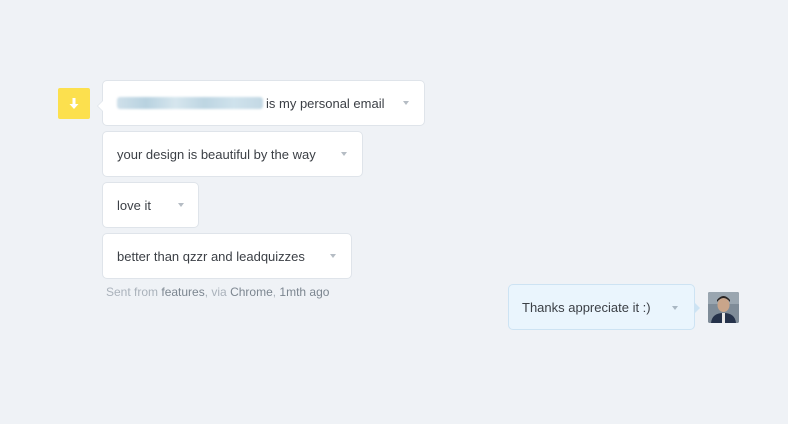 This screenshot has width=788, height=424. I want to click on meta-timestamp: 1mth ago, so click(304, 292).